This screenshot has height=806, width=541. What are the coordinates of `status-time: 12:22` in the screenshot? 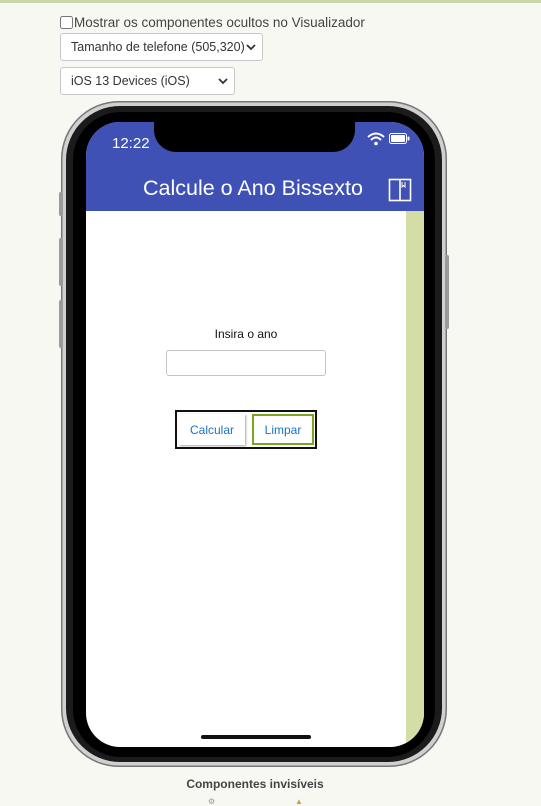 It's located at (131, 143).